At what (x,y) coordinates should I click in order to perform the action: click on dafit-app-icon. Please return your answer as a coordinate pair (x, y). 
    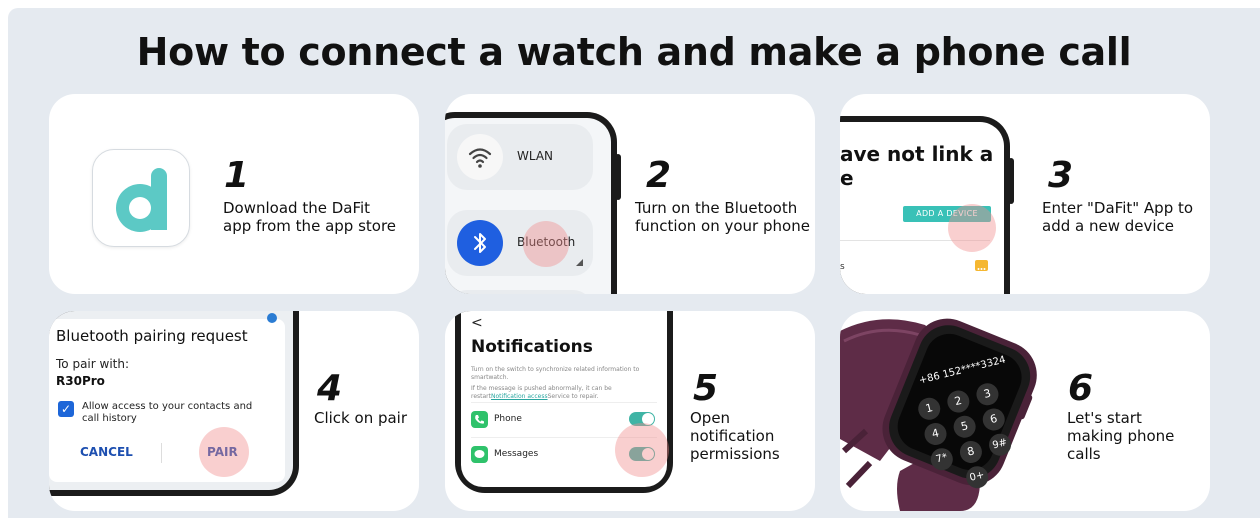
    Looking at the image, I should click on (141, 198).